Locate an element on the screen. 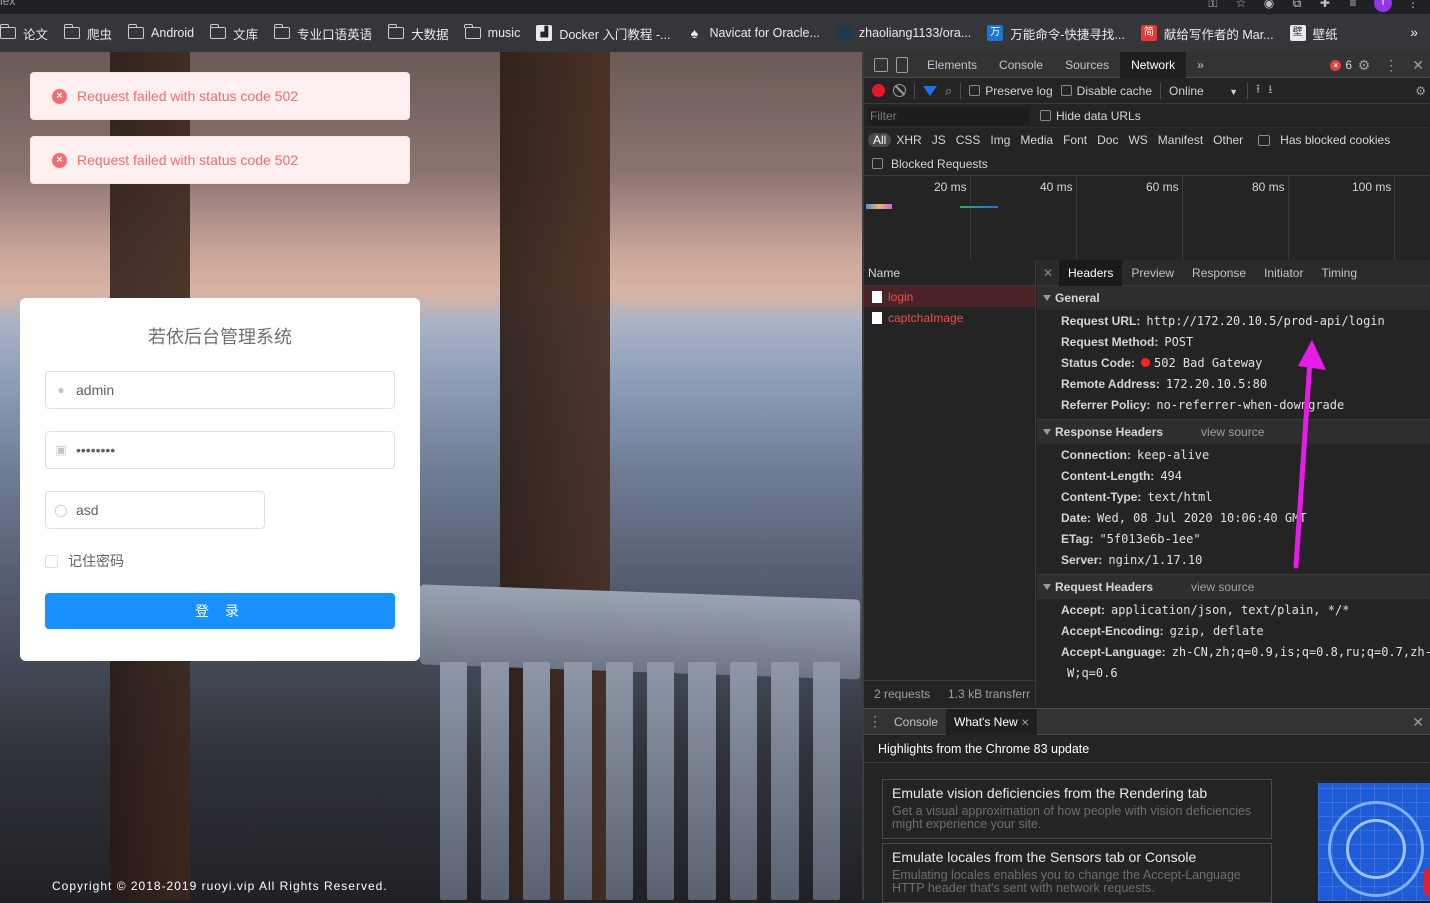 This screenshot has height=903, width=1430. captcha-input: ◯ asd is located at coordinates (155, 510).